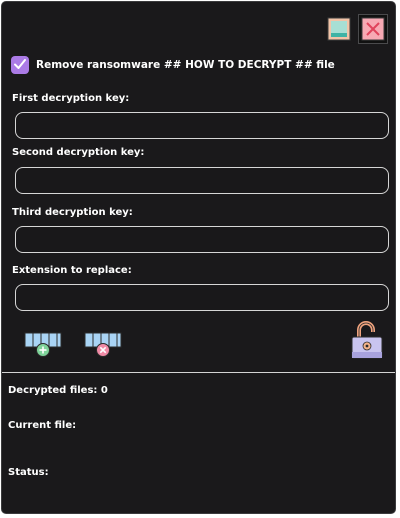 The height and width of the screenshot is (518, 400). Describe the element at coordinates (104, 390) in the screenshot. I see `decrypted-files-count: 0` at that location.